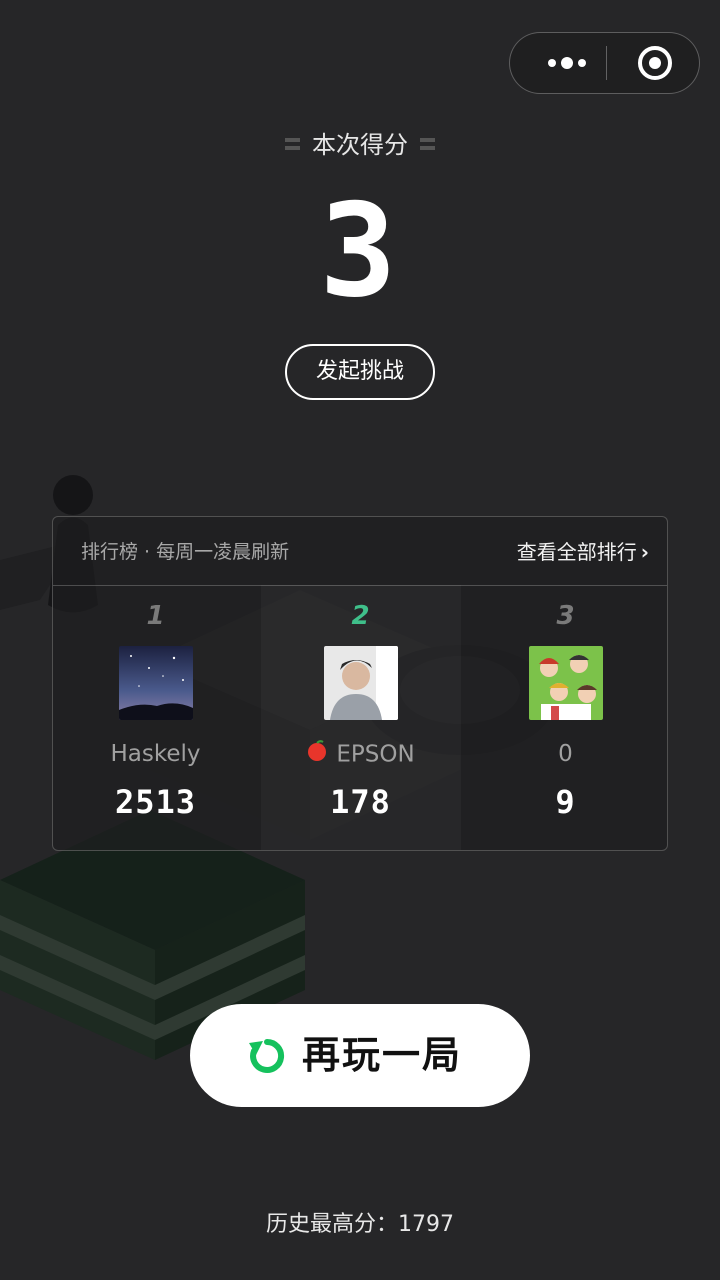  I want to click on player-name: Haskely, so click(155, 754).